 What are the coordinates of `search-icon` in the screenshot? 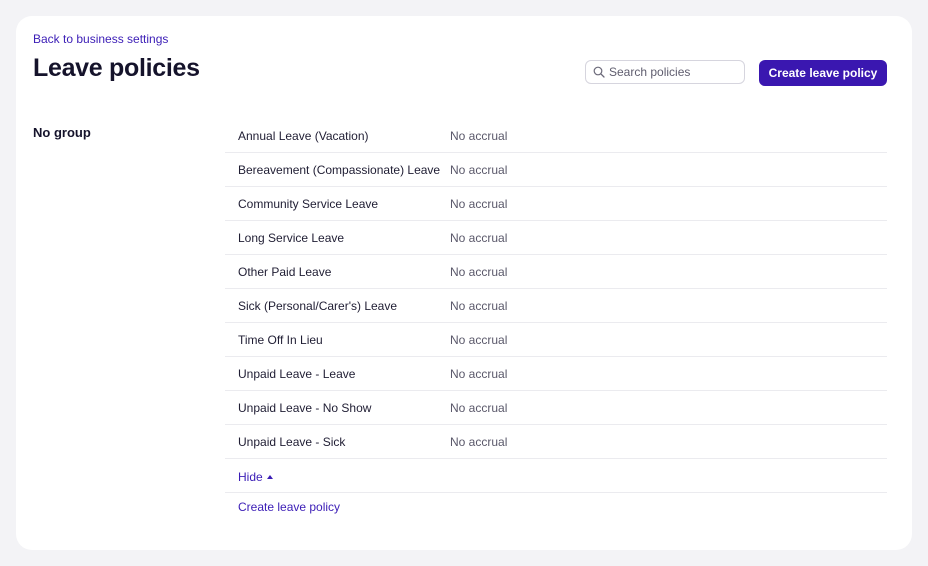 It's located at (599, 72).